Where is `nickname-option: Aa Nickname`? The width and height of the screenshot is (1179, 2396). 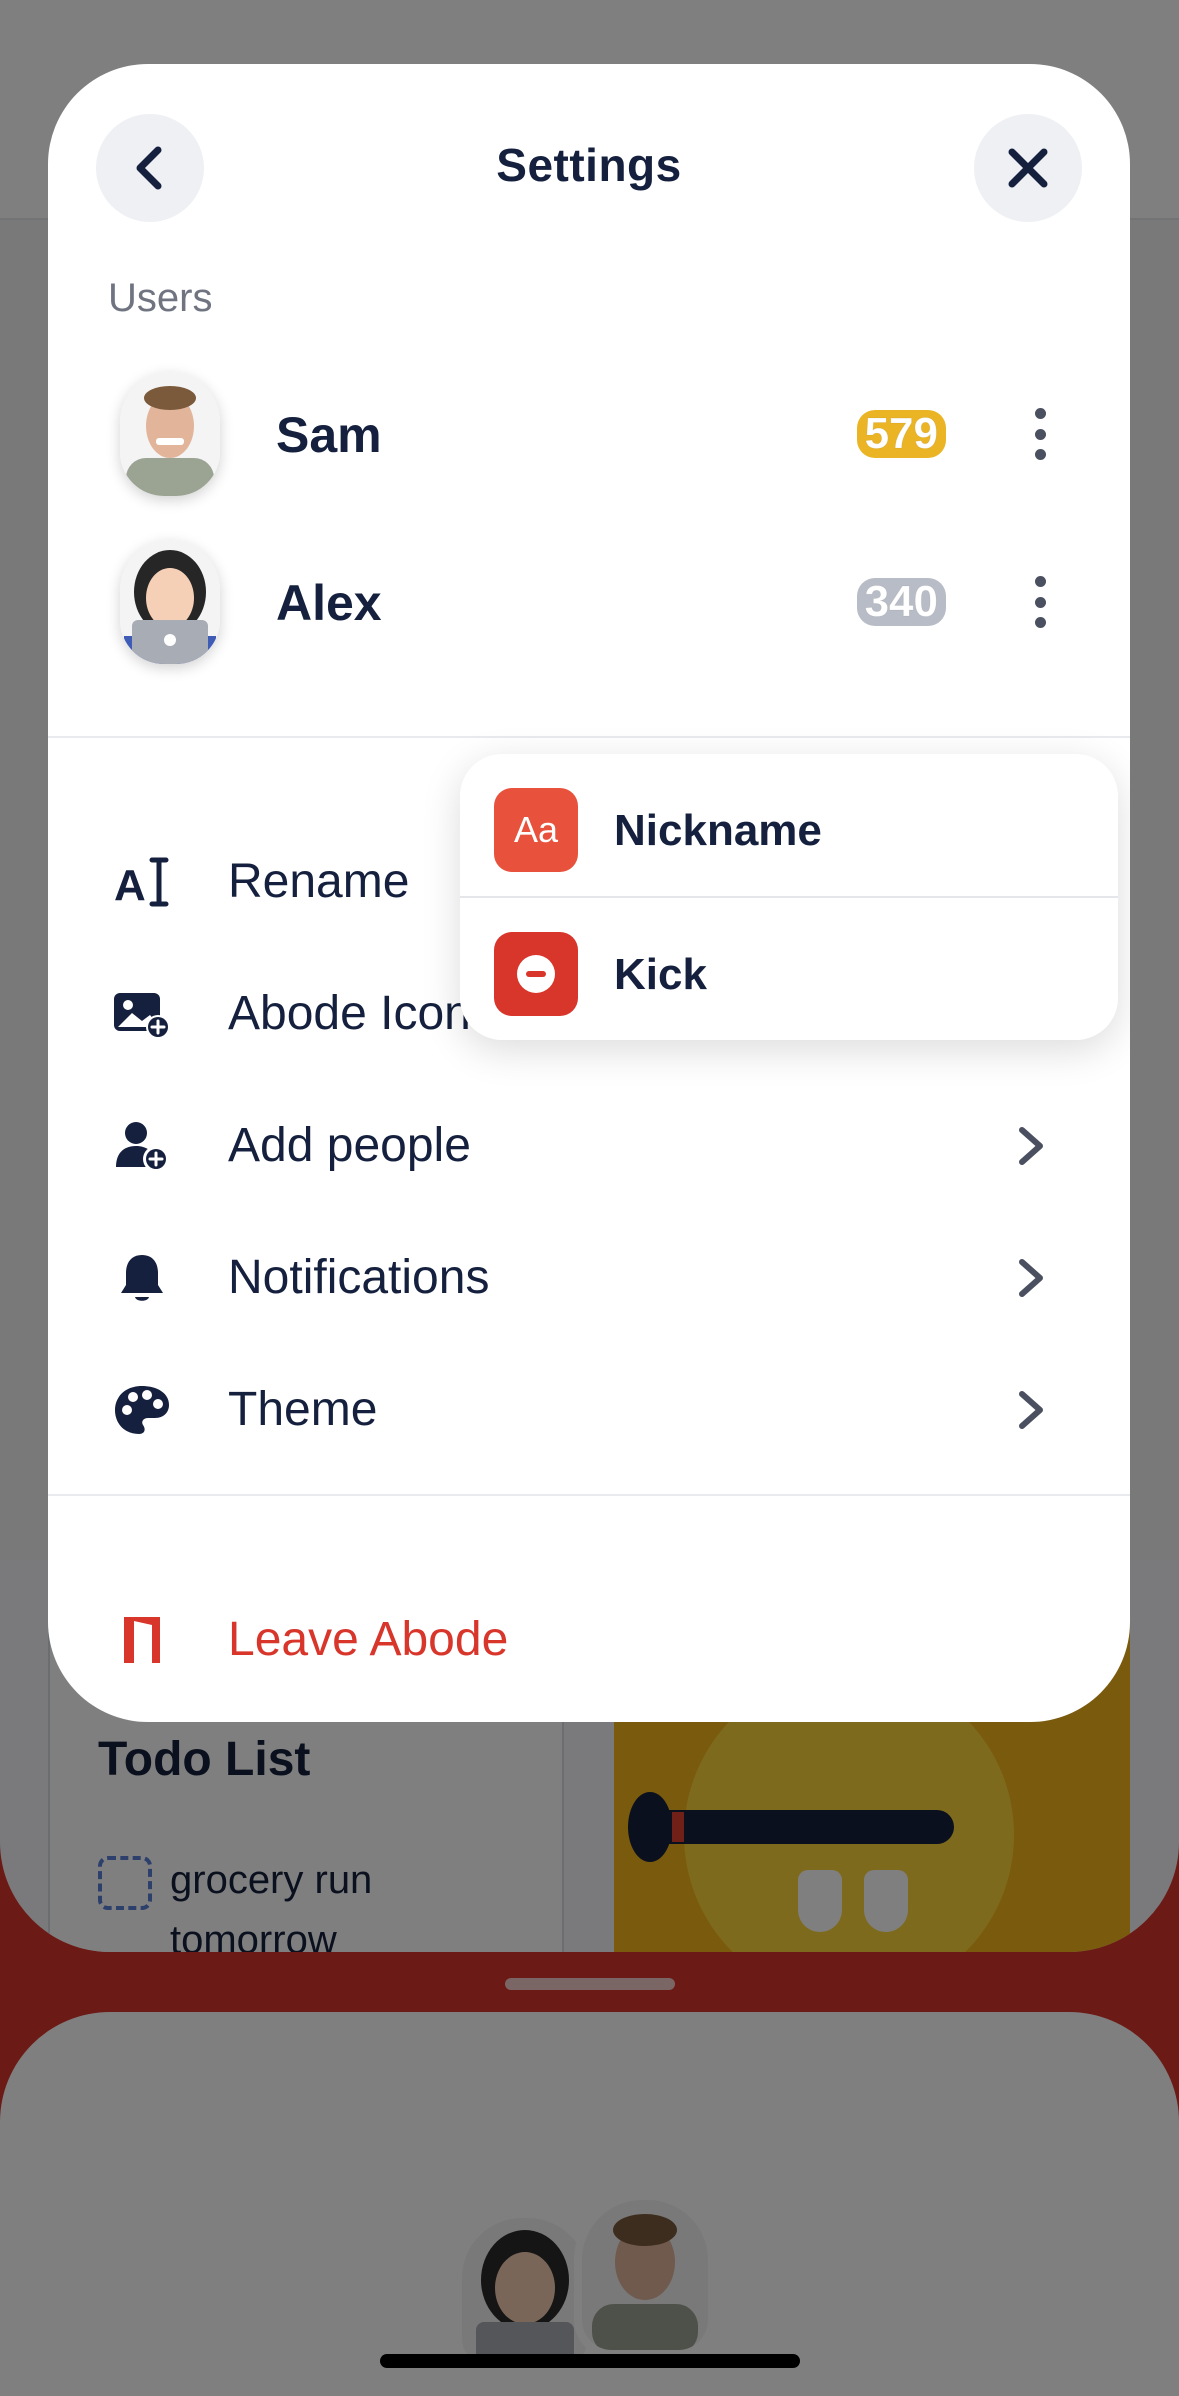
nickname-option: Aa Nickname is located at coordinates (789, 825).